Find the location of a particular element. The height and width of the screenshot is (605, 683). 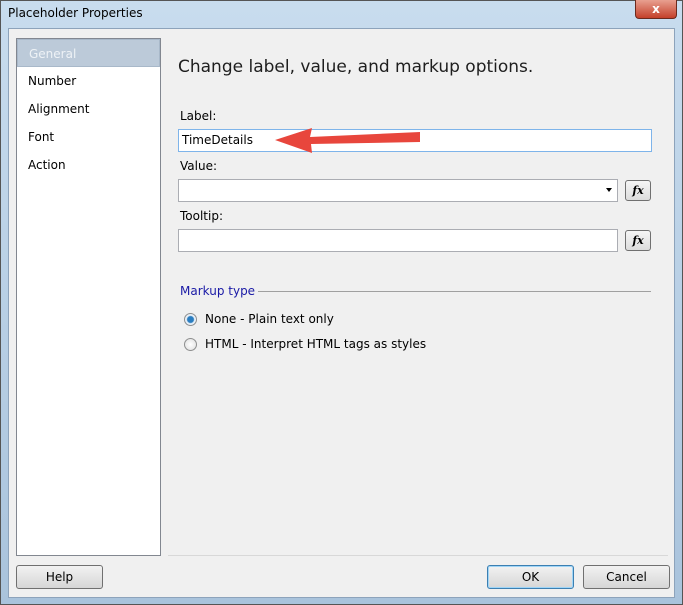

radio-none: None - Plain text only is located at coordinates (259, 319).